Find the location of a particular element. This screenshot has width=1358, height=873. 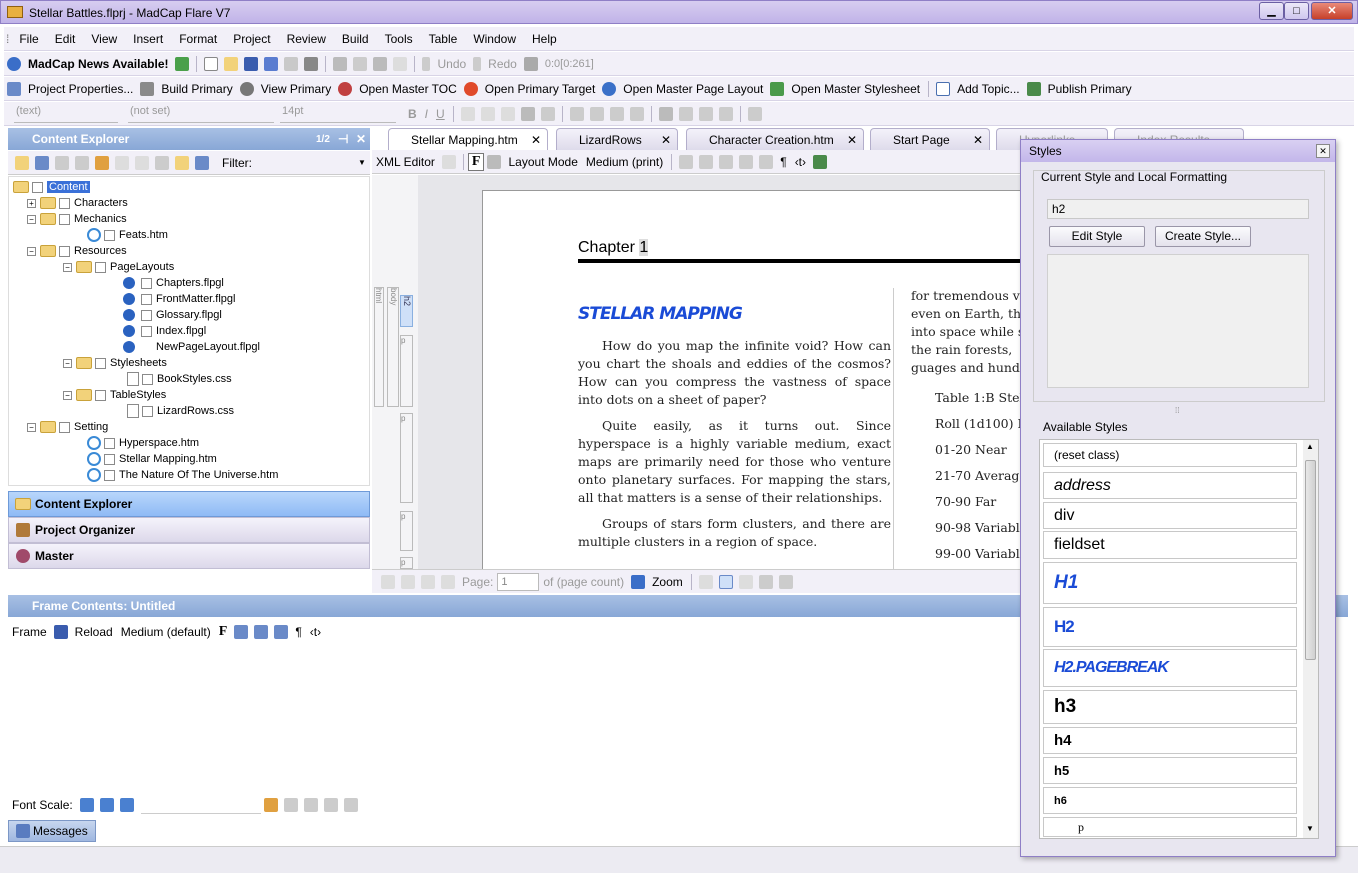

medium-dropdown: Medium (default) is located at coordinates (166, 632).